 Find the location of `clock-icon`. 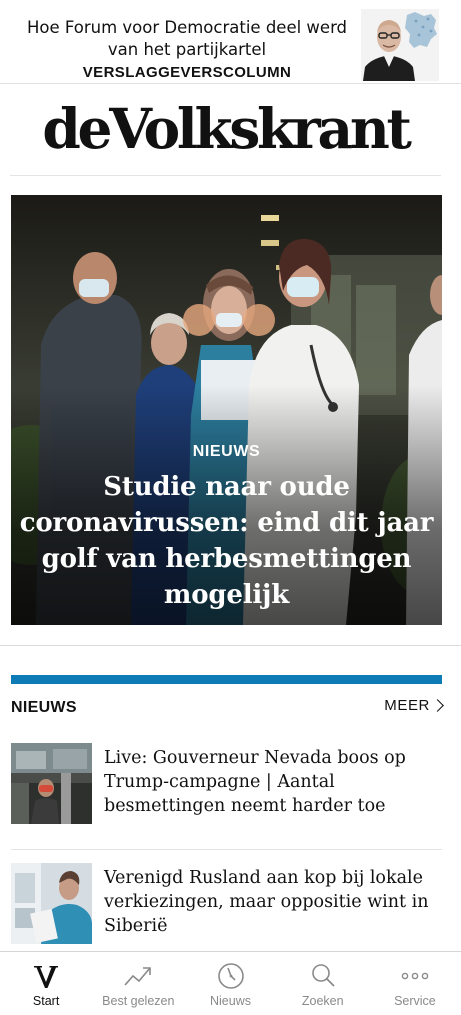

clock-icon is located at coordinates (230, 976).